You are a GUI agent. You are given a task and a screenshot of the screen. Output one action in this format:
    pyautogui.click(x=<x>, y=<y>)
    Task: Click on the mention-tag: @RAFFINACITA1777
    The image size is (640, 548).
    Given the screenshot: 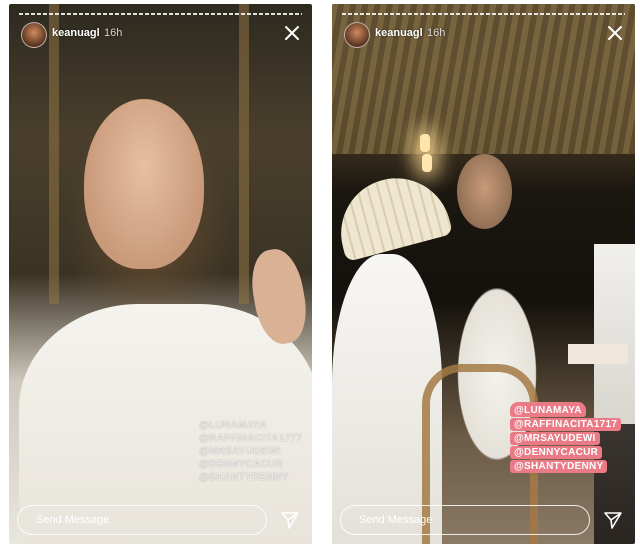 What is the action you would take?
    pyautogui.click(x=250, y=438)
    